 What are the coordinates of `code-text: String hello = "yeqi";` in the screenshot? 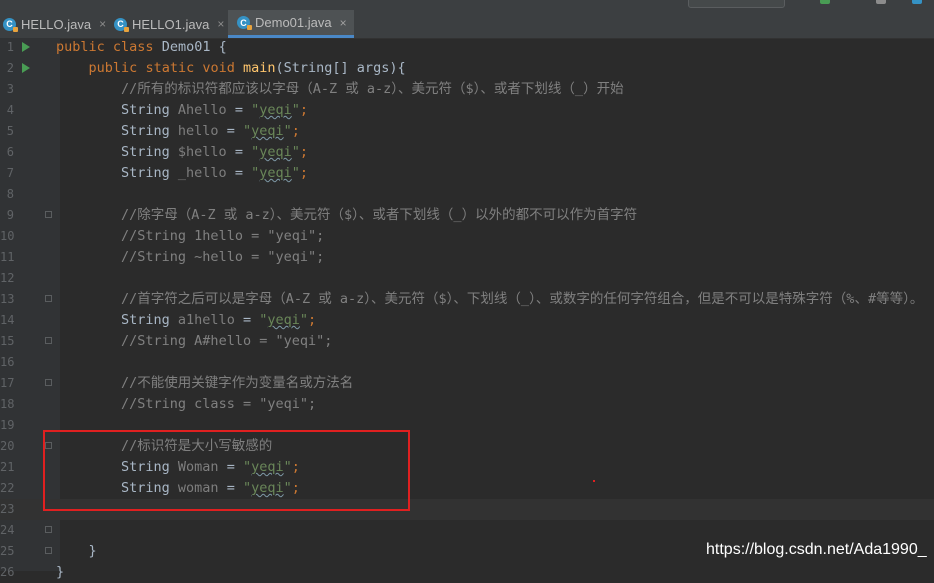 It's located at (178, 131).